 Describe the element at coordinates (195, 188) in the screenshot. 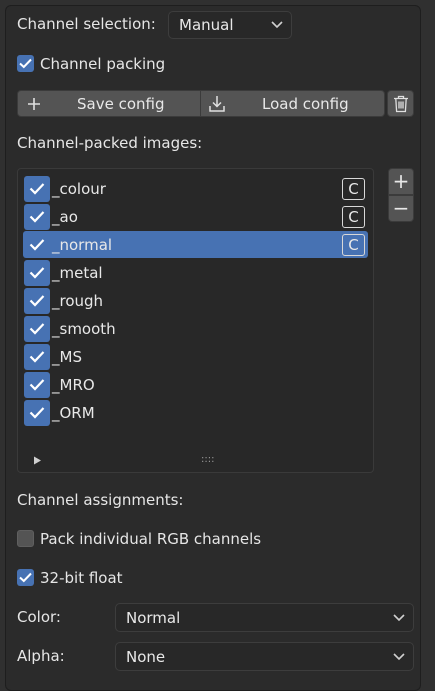

I see `list-item: _colour C` at that location.